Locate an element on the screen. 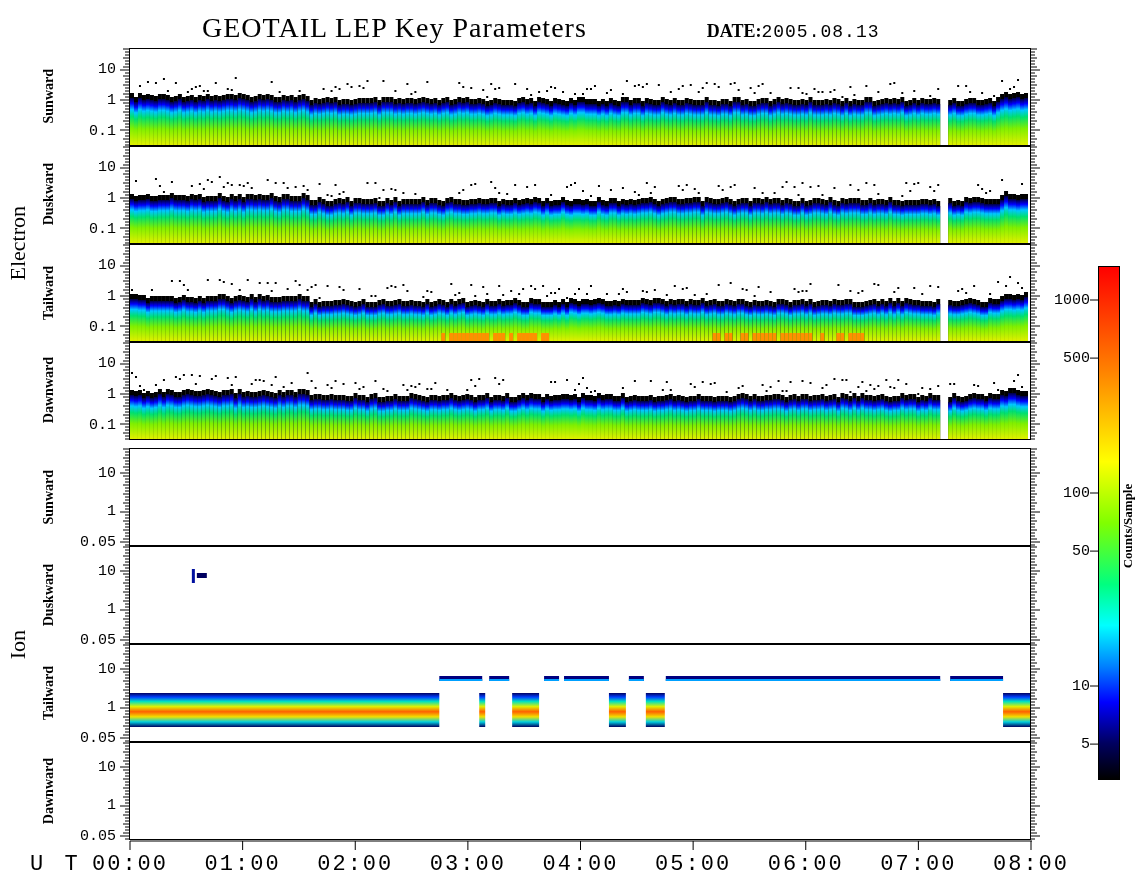 The image size is (1142, 880). colorbar-title: Counts/Sample is located at coordinates (1128, 526).